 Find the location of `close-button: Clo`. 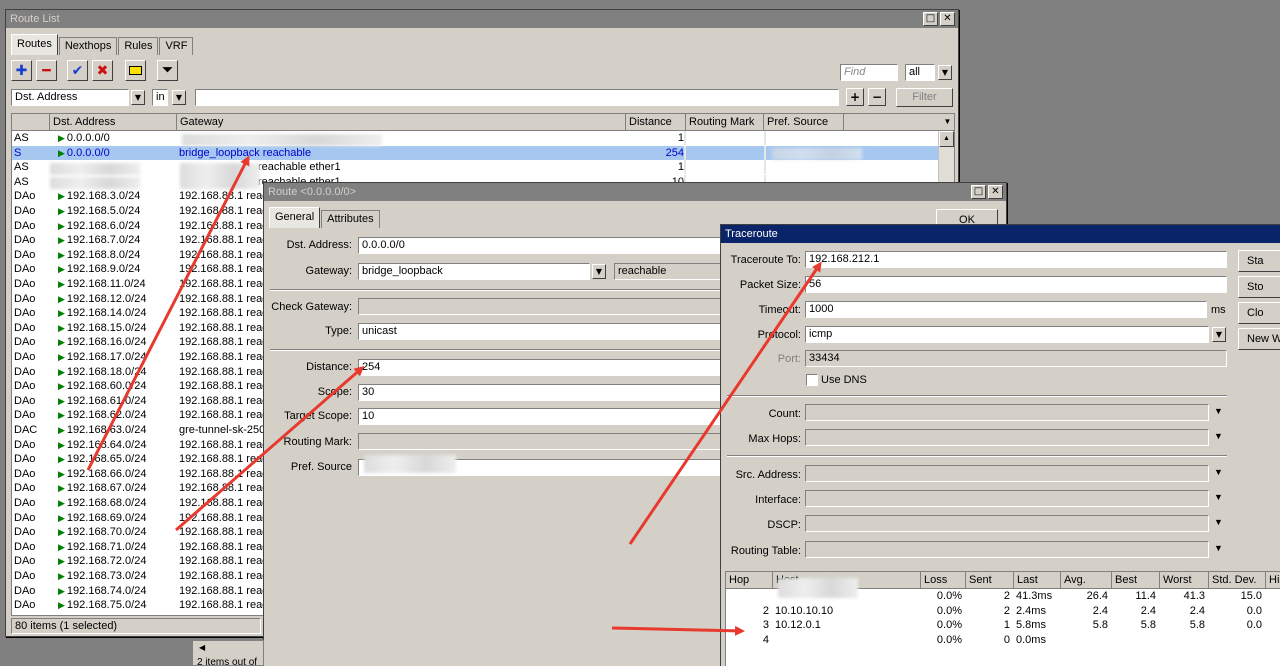

close-button: Clo is located at coordinates (1259, 313).